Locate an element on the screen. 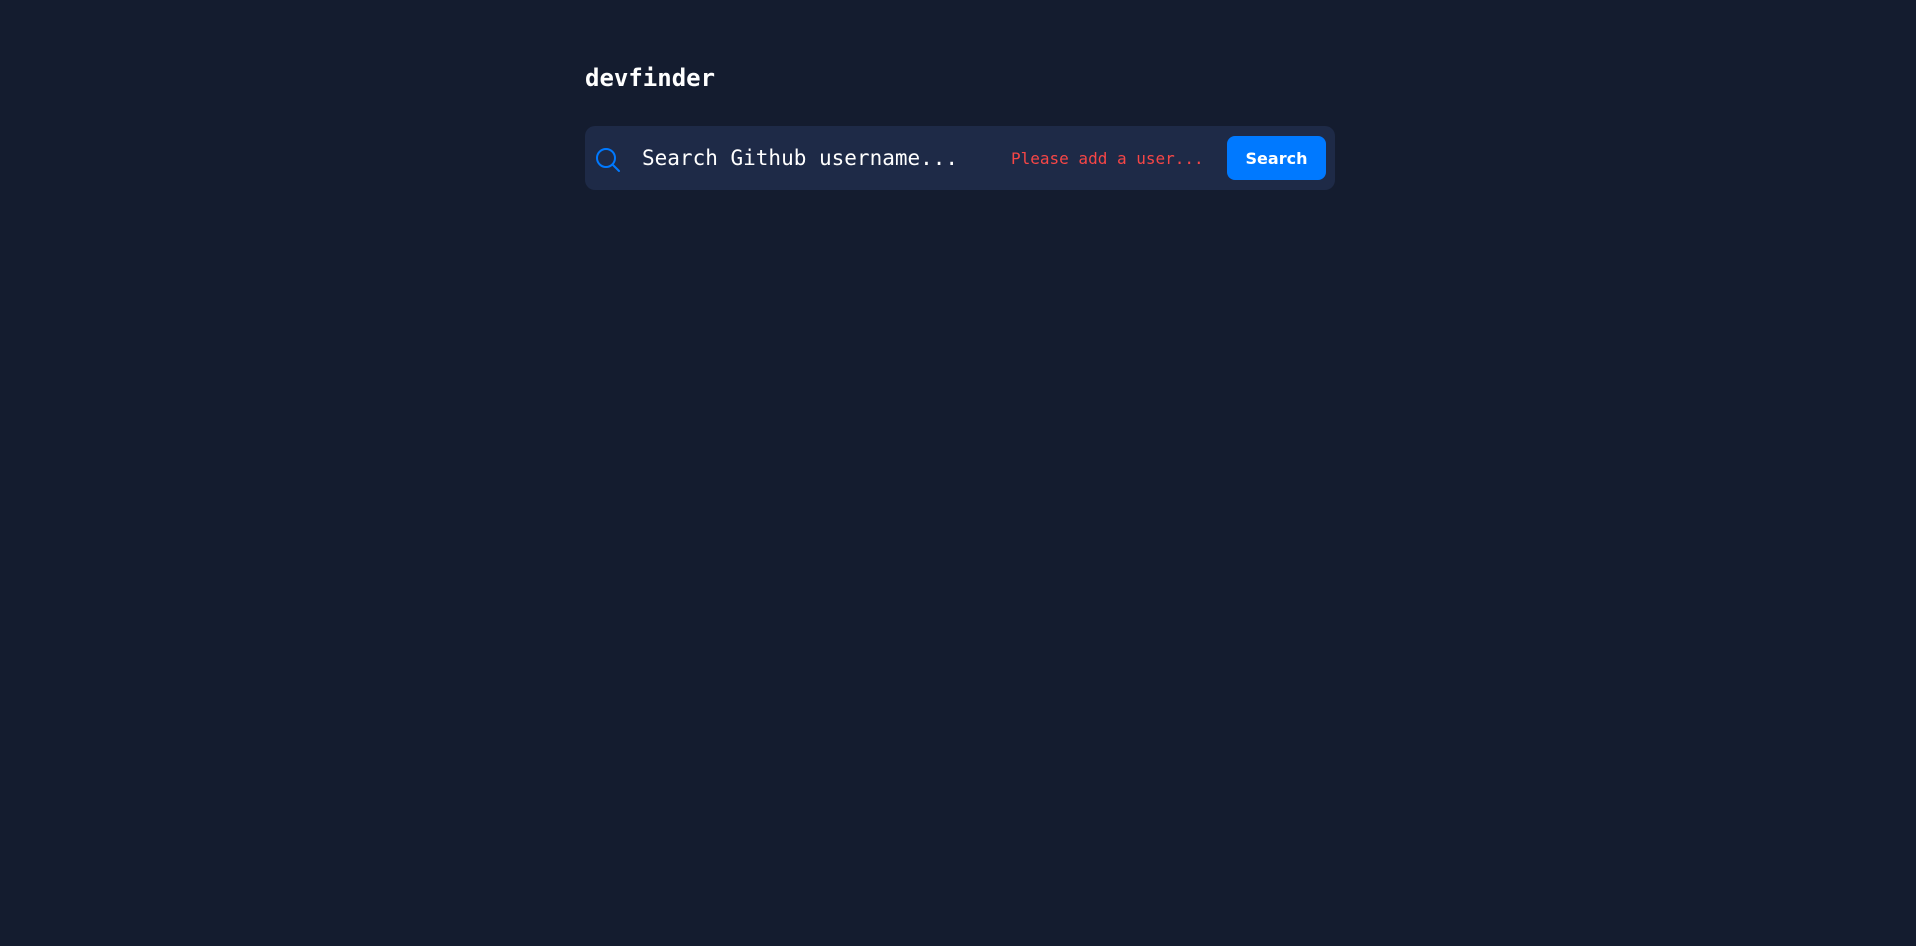 Image resolution: width=1916 pixels, height=946 pixels. app-title: devfinder is located at coordinates (650, 78).